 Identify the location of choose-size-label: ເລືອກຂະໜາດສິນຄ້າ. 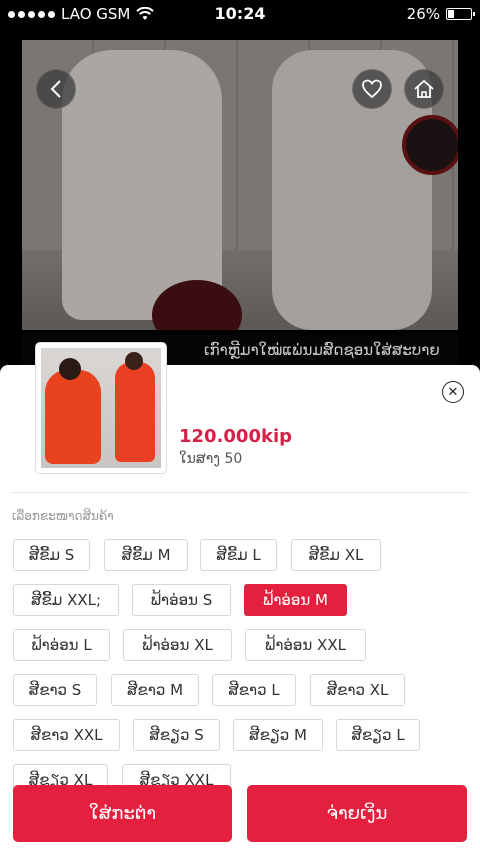
(63, 516).